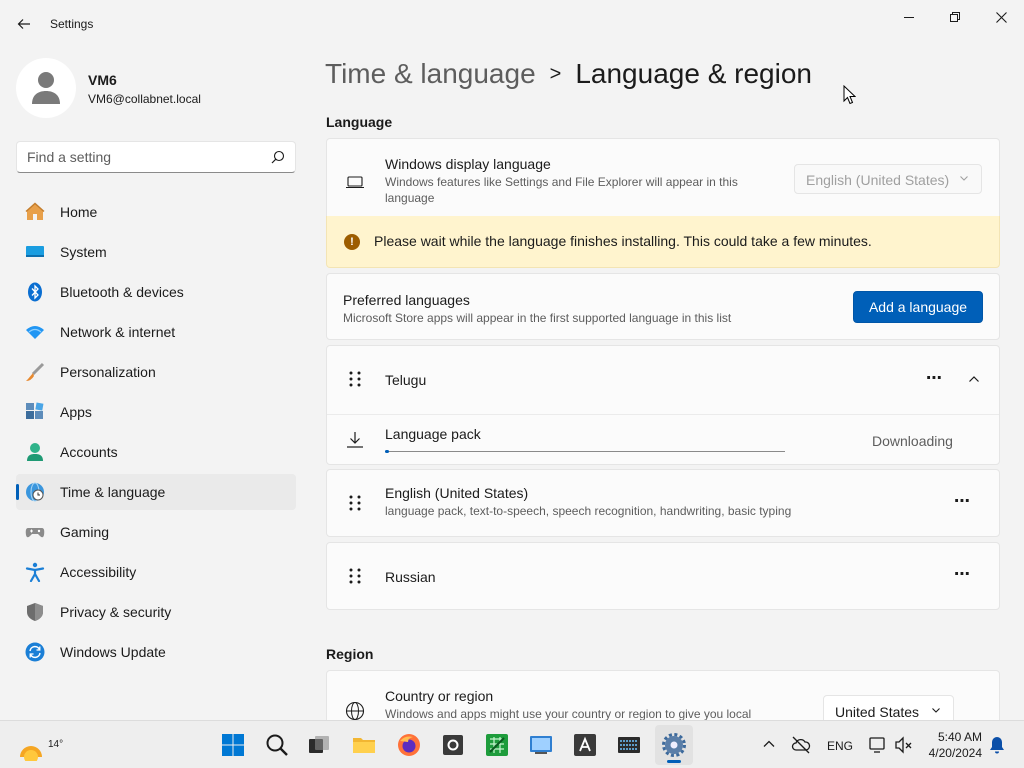  What do you see at coordinates (35, 612) in the screenshot?
I see `shield-icon` at bounding box center [35, 612].